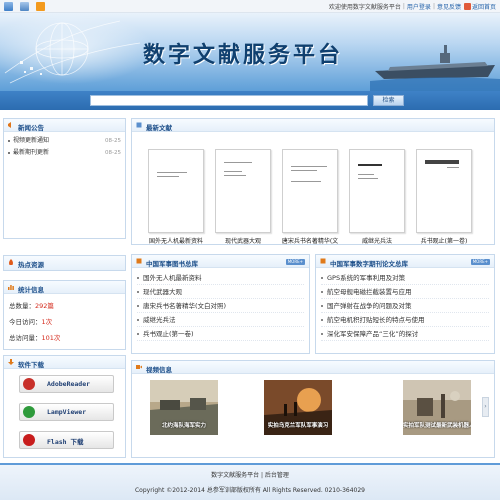  What do you see at coordinates (31, 306) in the screenshot?
I see `stat-total: 总数量：292篇` at bounding box center [31, 306].